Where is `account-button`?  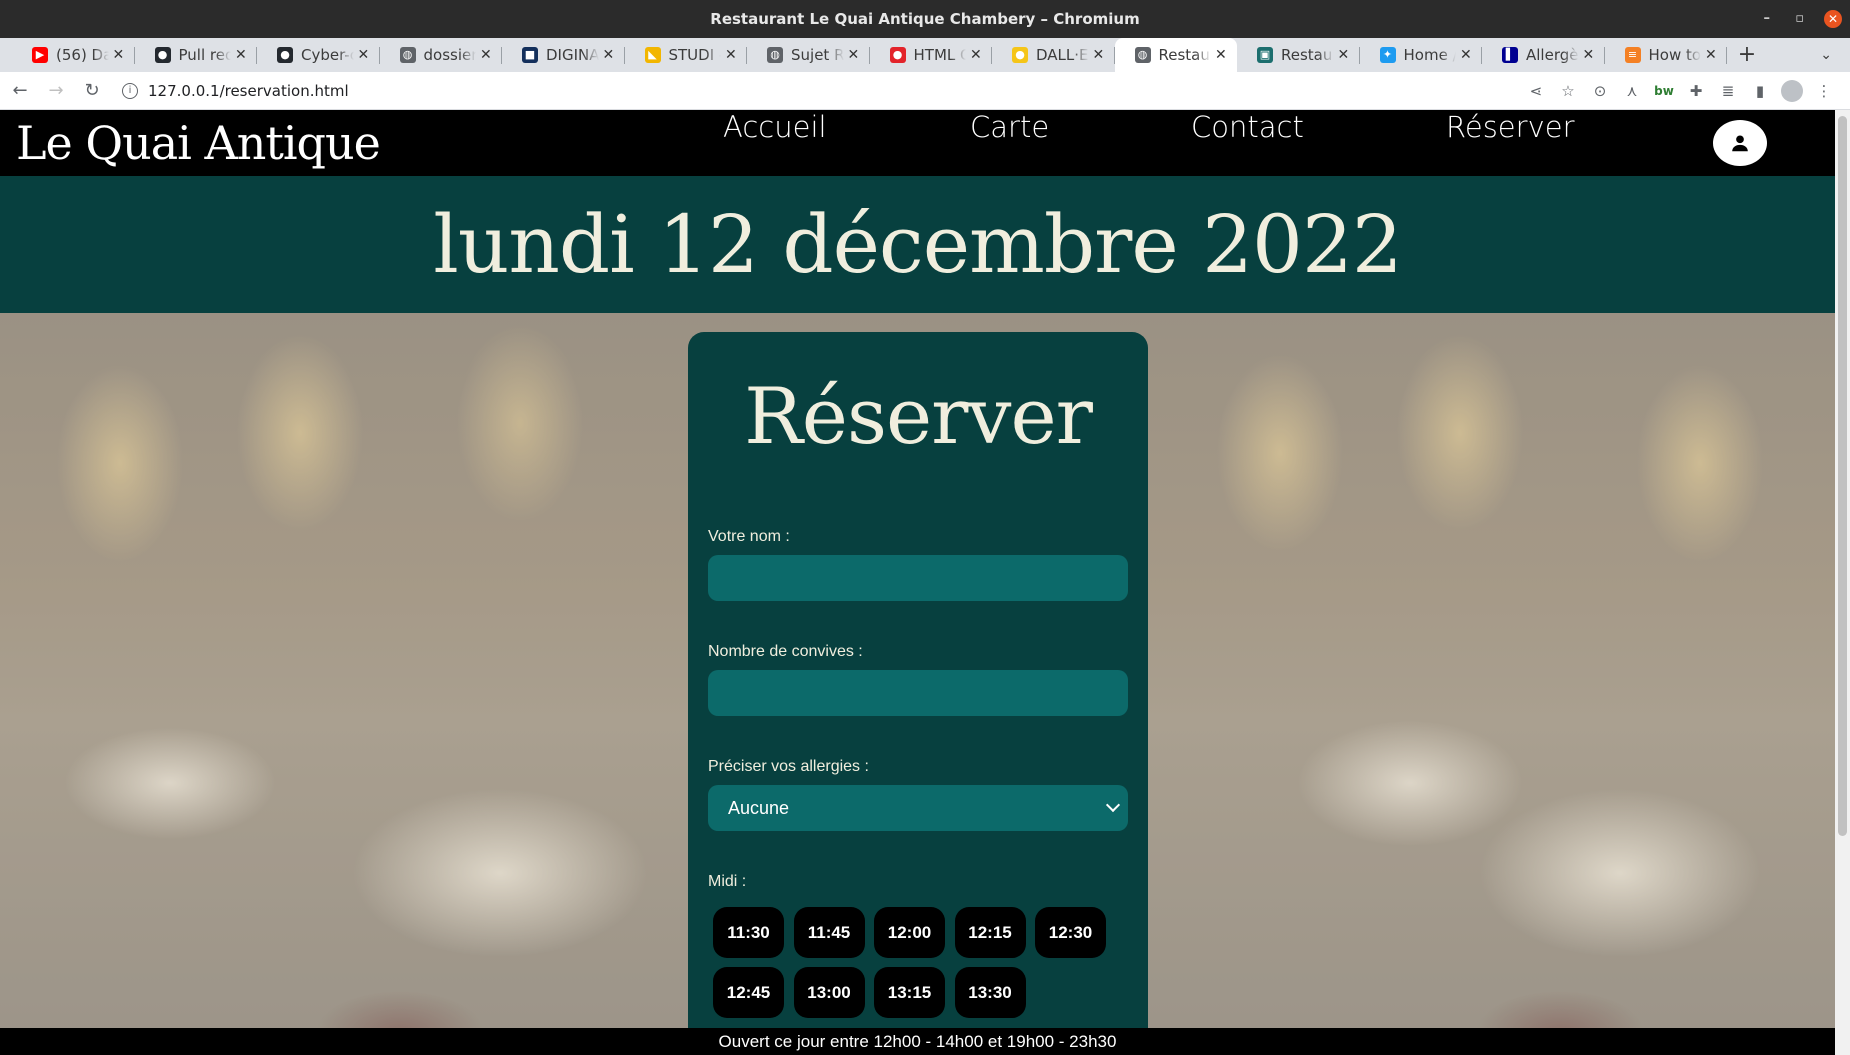 account-button is located at coordinates (1740, 143).